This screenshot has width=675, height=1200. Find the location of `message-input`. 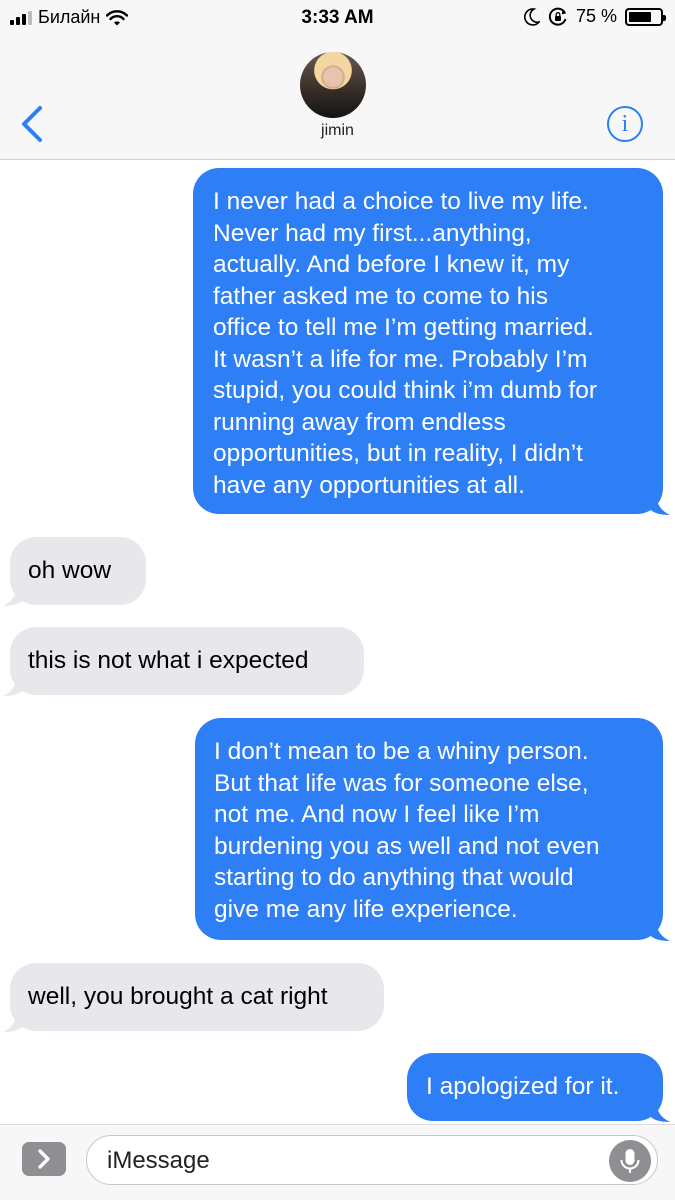

message-input is located at coordinates (347, 1161).